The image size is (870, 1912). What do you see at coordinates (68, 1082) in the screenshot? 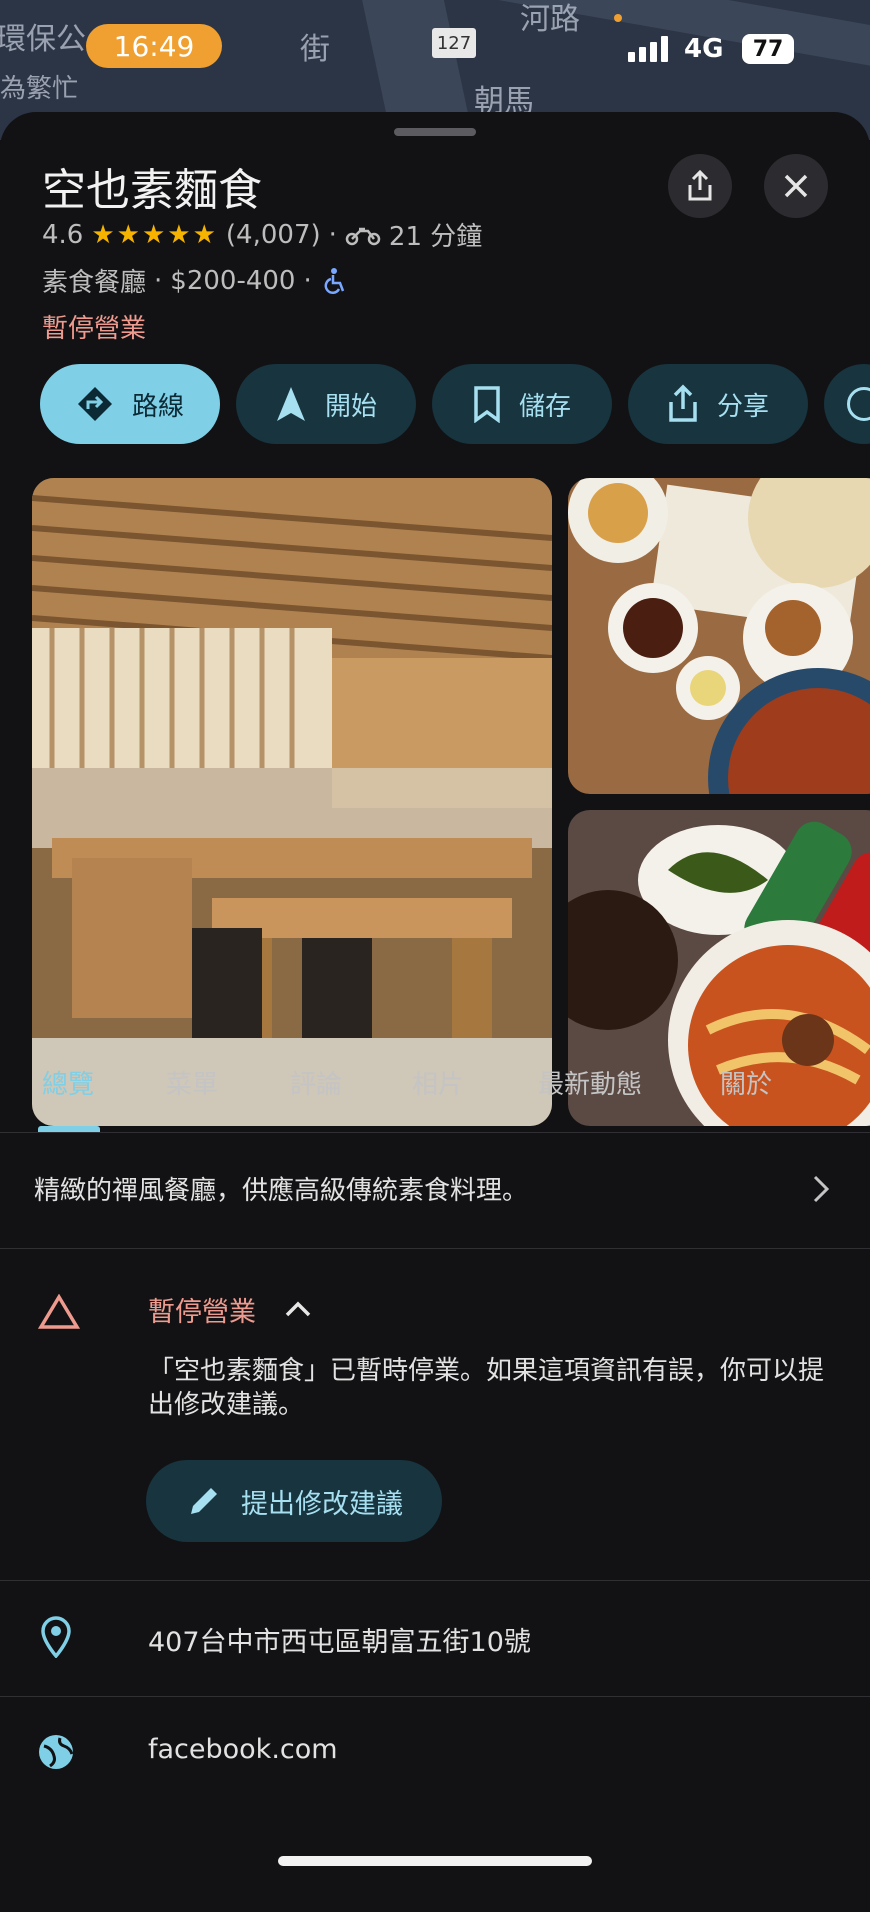
I see `tab-overview: 總覽` at bounding box center [68, 1082].